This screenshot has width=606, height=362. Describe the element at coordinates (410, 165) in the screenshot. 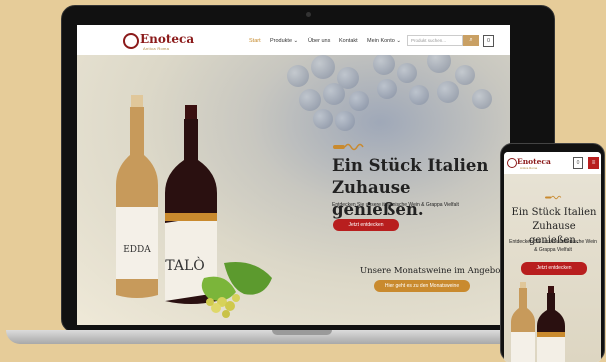

I see `hero-headline-line1: Ein Stück Italien` at that location.